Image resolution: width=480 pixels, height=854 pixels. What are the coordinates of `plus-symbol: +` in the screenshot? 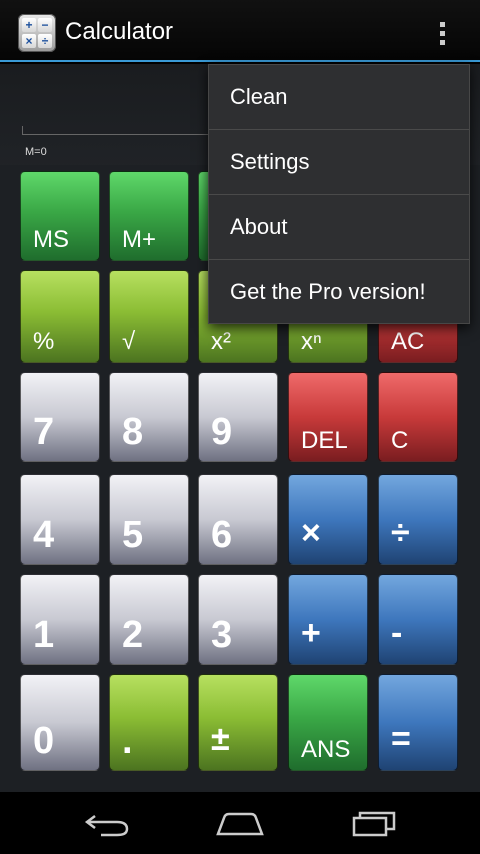 It's located at (29, 25).